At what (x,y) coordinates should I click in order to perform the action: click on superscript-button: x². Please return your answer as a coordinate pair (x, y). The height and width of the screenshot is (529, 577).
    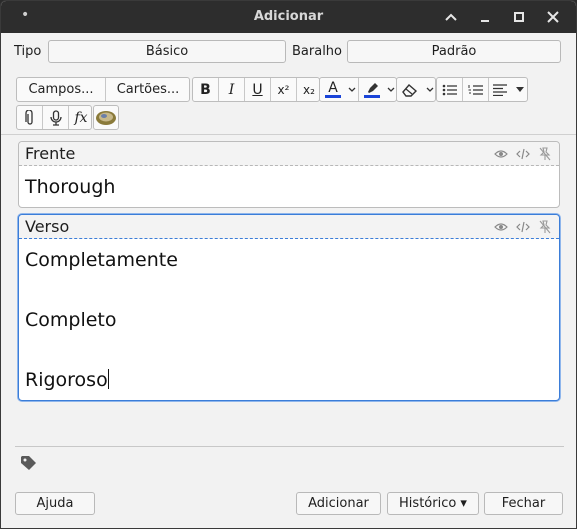
    Looking at the image, I should click on (283, 89).